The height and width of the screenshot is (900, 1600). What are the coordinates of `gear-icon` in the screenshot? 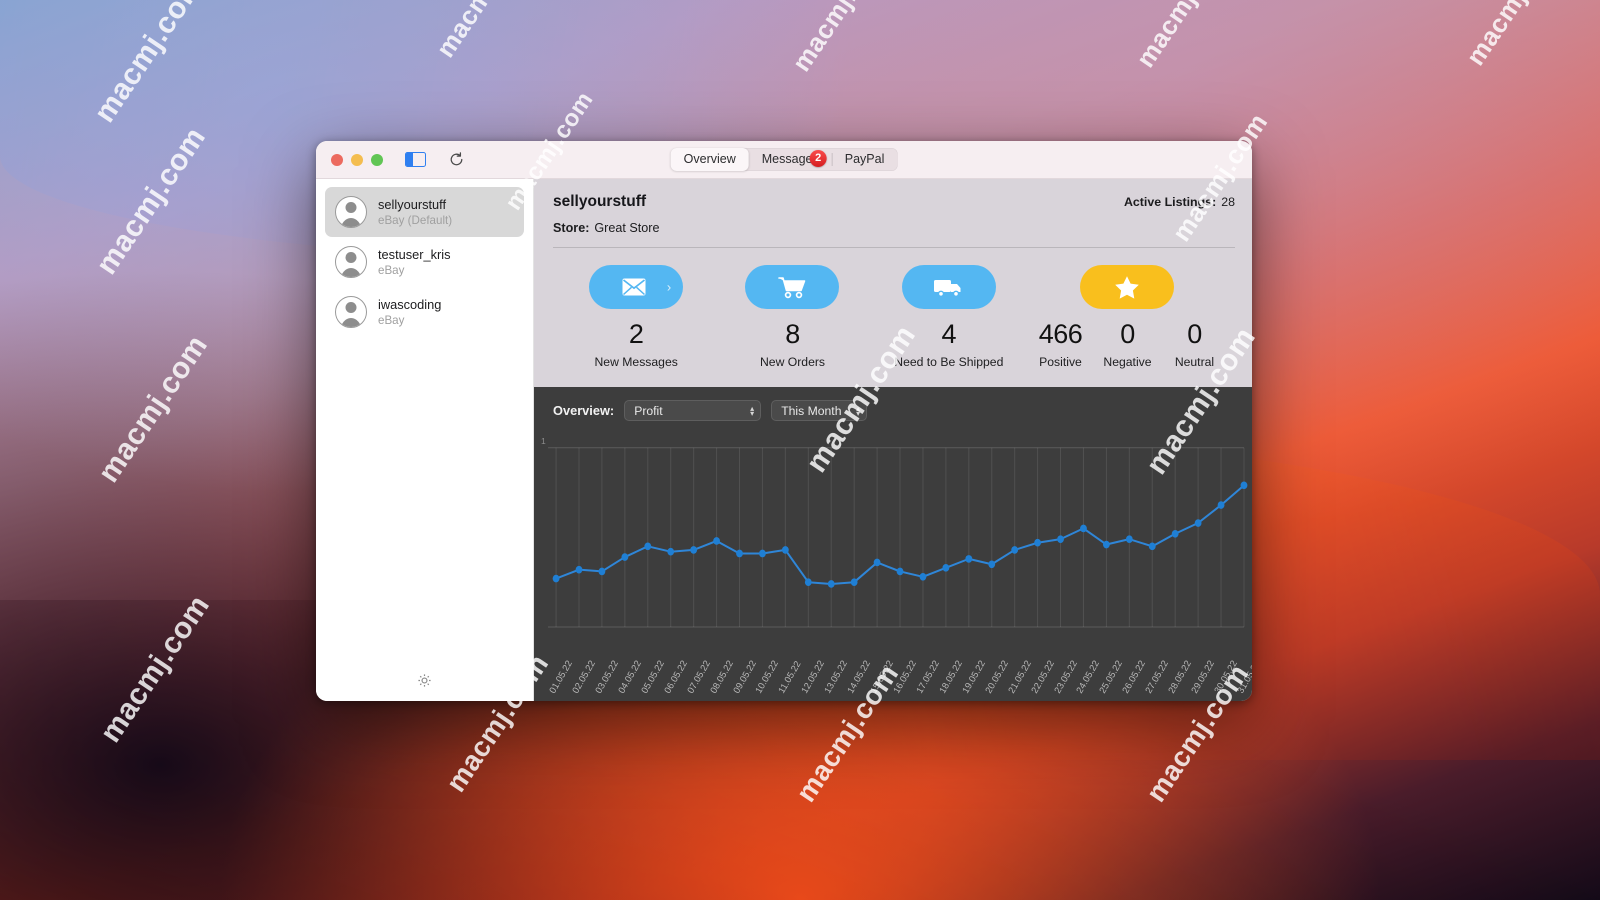 It's located at (424, 680).